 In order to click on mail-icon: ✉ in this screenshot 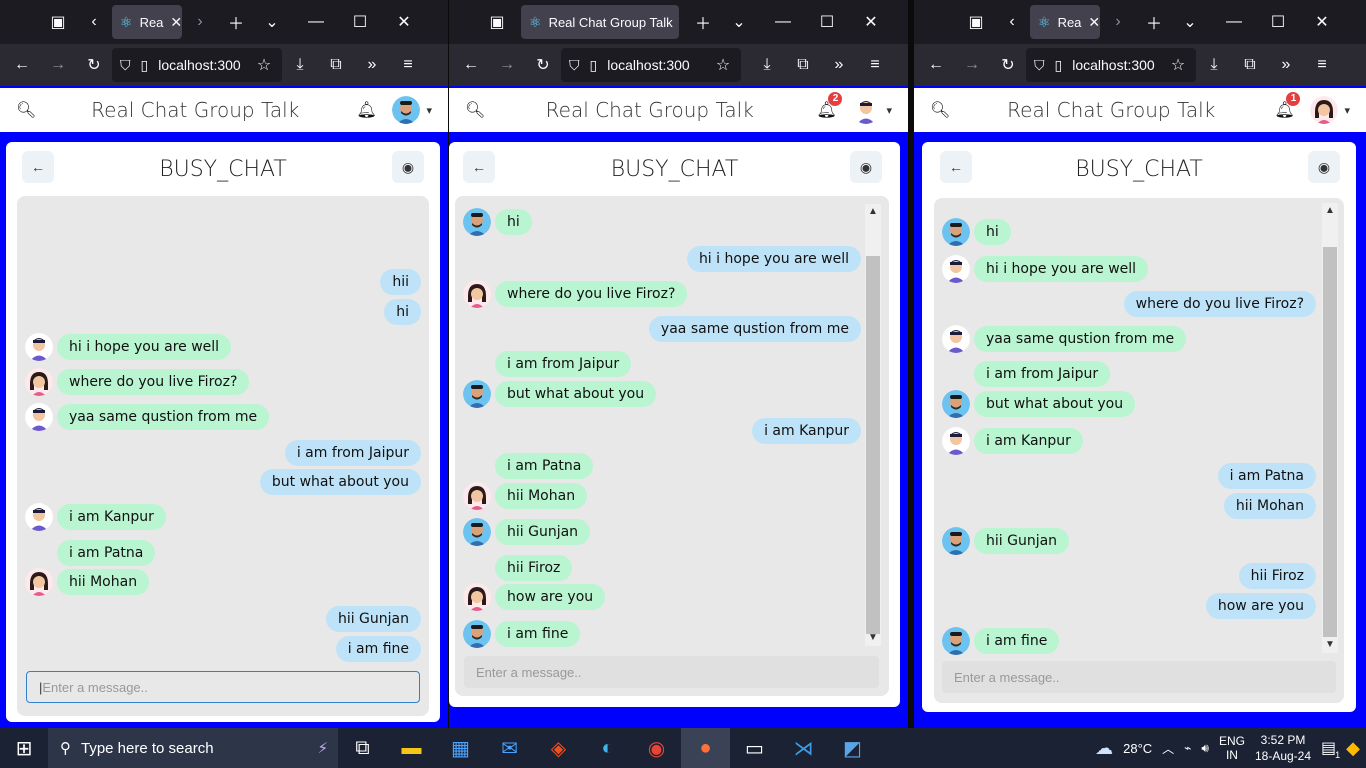, I will do `click(509, 748)`.